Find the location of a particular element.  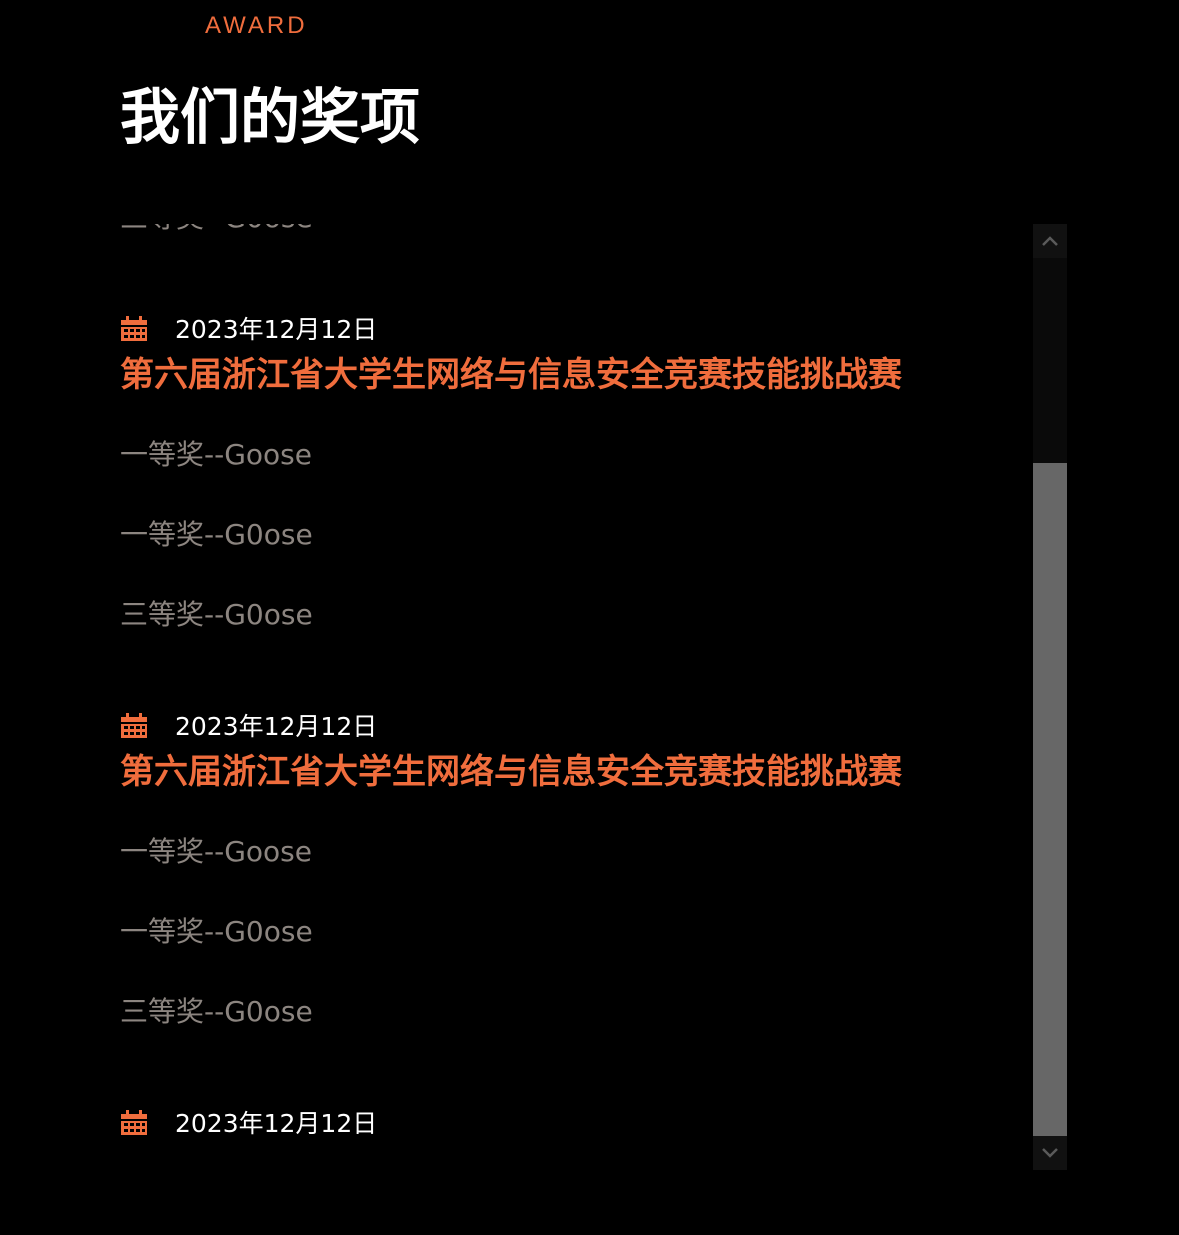

vertical-scrollbar is located at coordinates (1050, 697).